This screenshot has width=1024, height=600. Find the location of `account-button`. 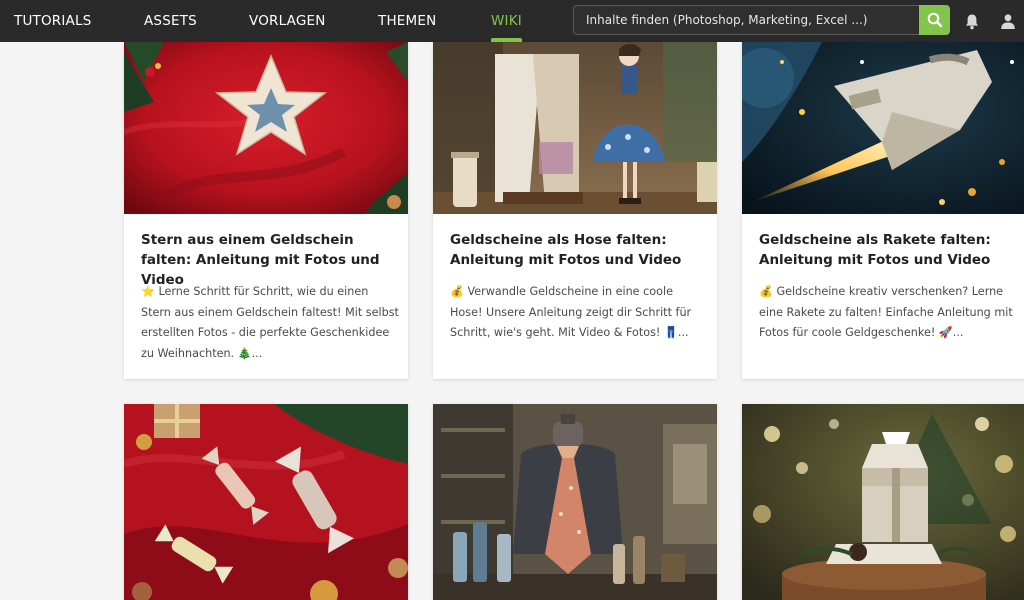

account-button is located at coordinates (1008, 21).